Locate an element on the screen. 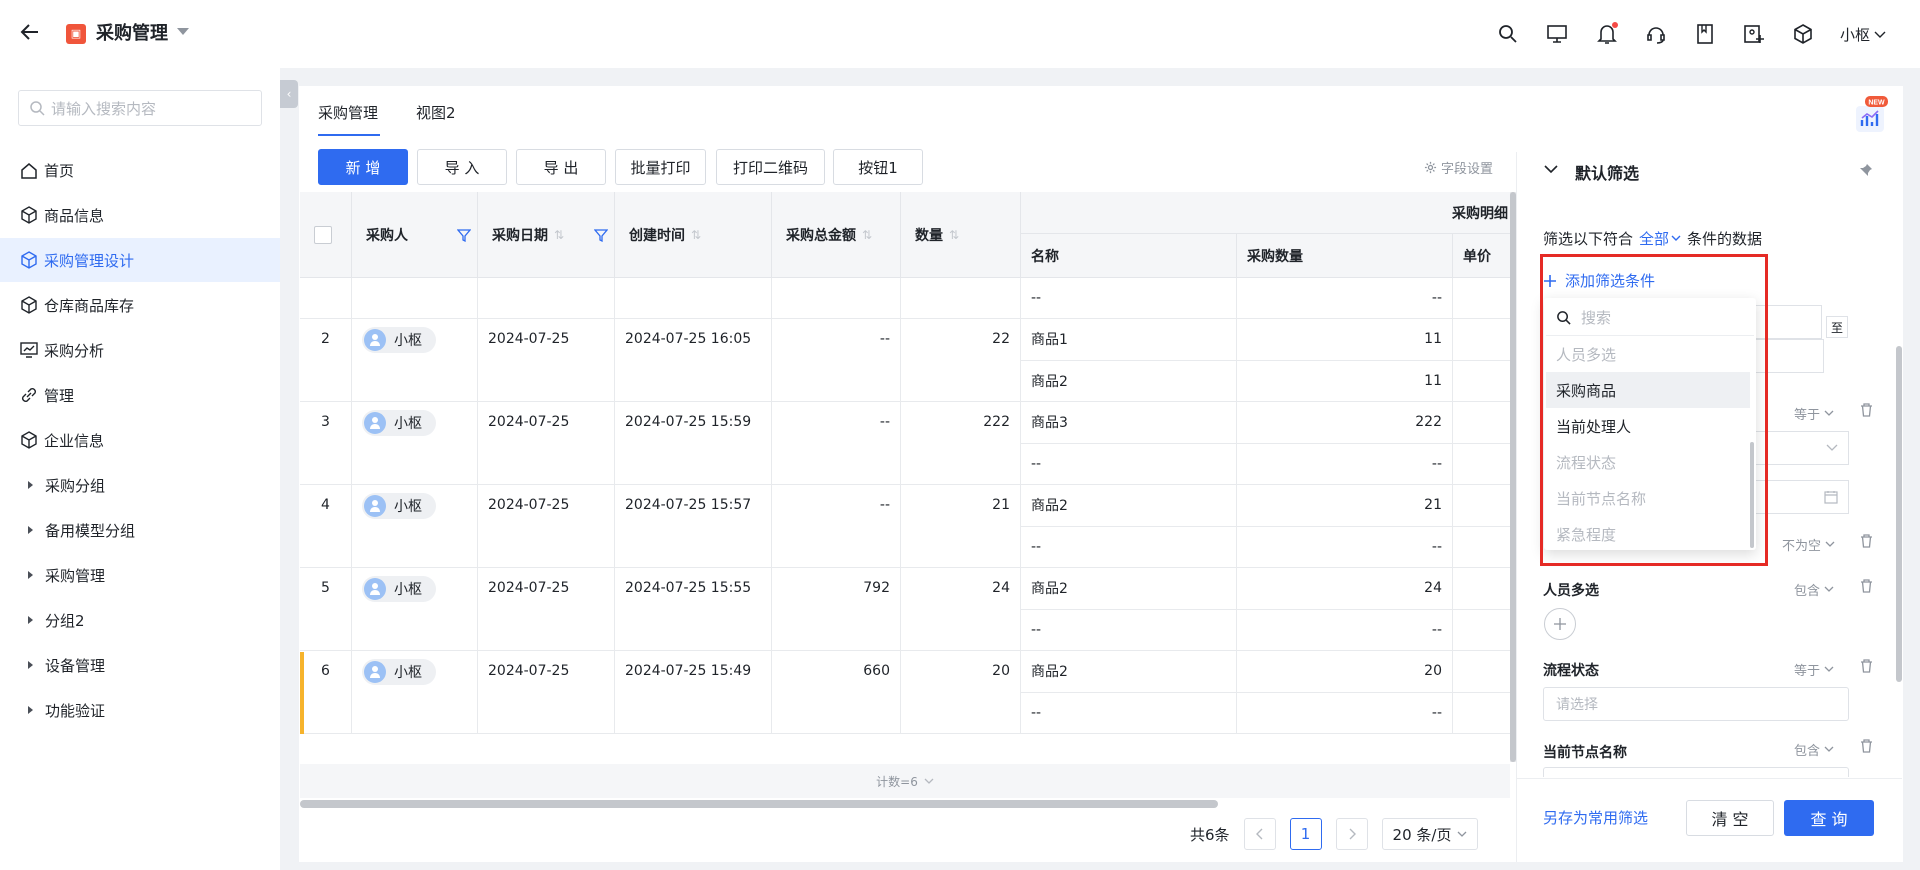 The height and width of the screenshot is (870, 1920). analytics-new-button: NEW is located at coordinates (1870, 115).